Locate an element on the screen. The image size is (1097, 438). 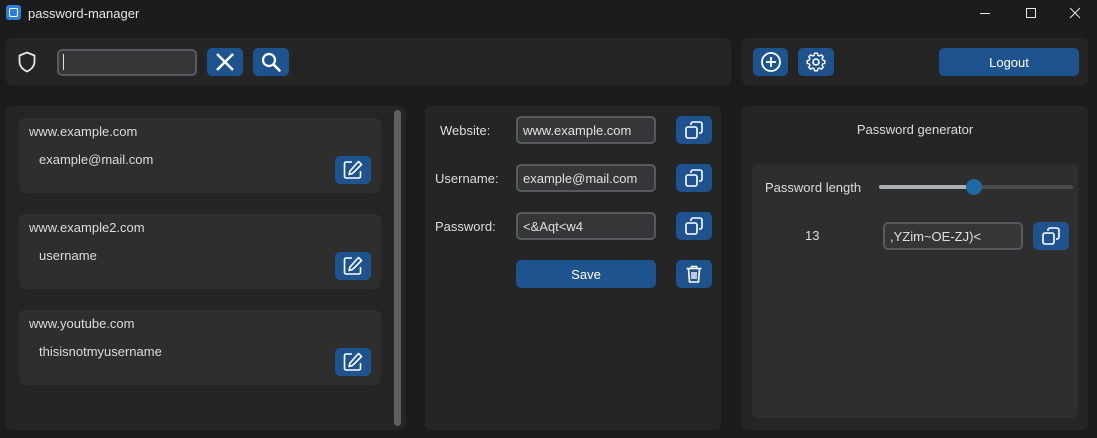
delete-button is located at coordinates (694, 274).